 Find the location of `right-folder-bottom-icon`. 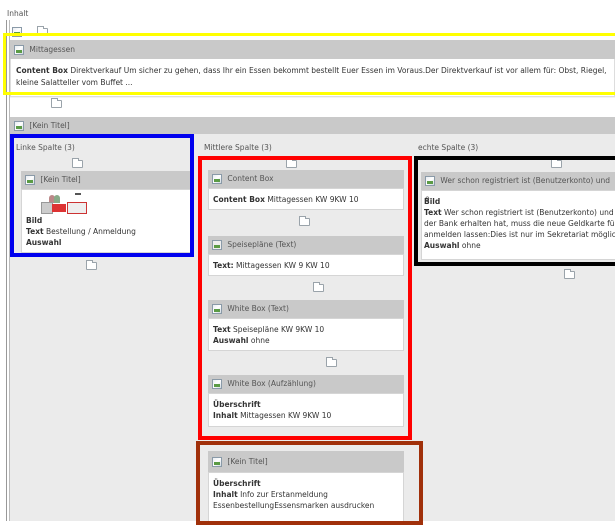

right-folder-bottom-icon is located at coordinates (569, 274).